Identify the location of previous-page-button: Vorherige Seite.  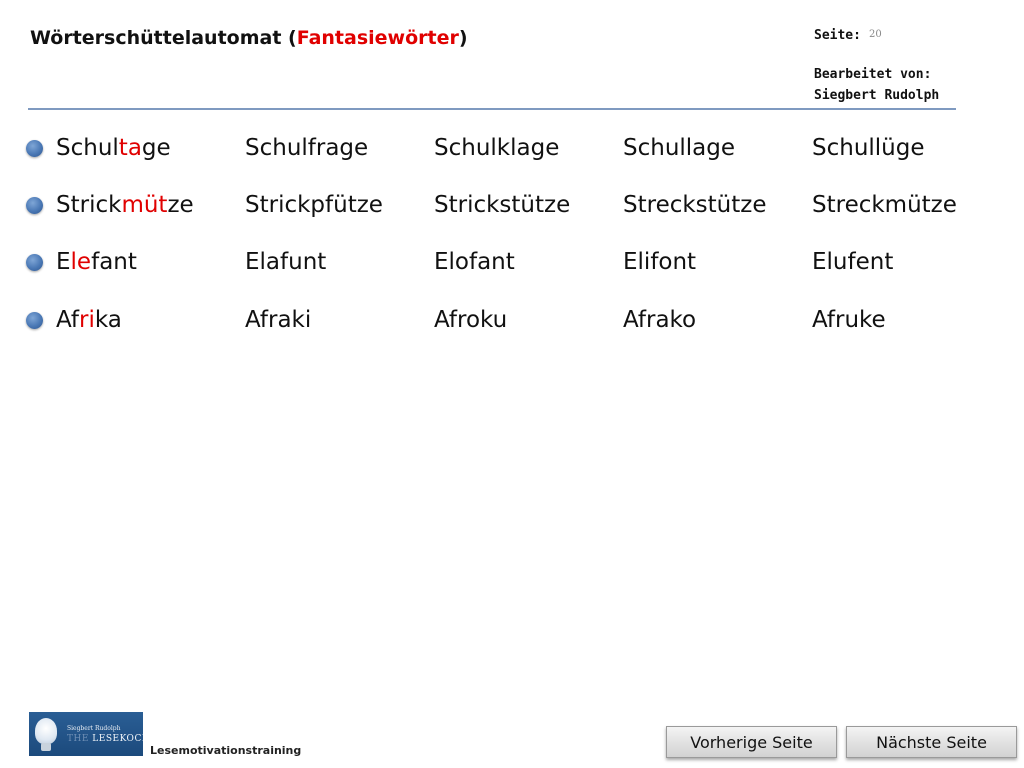
(751, 742).